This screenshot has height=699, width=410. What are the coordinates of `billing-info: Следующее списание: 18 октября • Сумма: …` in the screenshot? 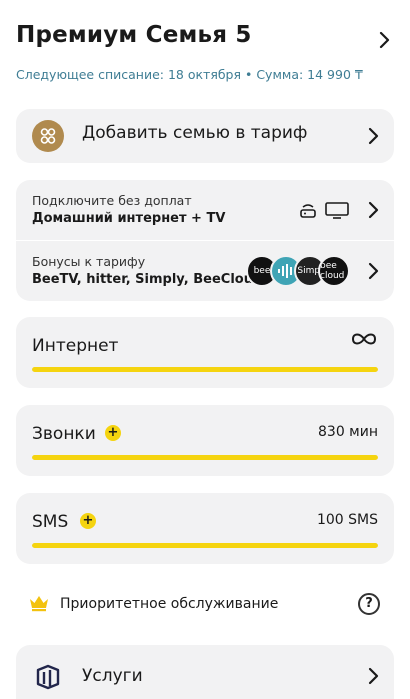 It's located at (189, 74).